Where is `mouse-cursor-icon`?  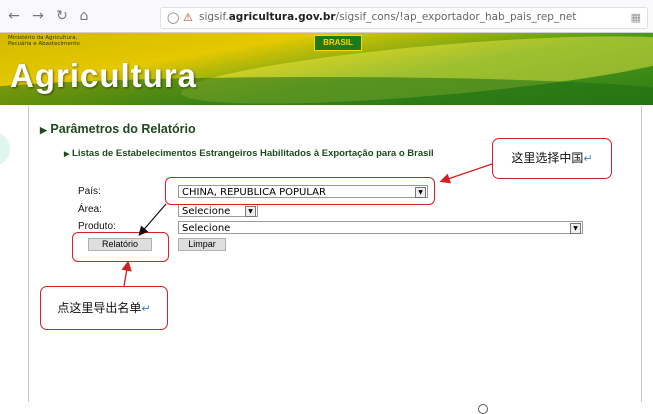
mouse-cursor-icon is located at coordinates (483, 409).